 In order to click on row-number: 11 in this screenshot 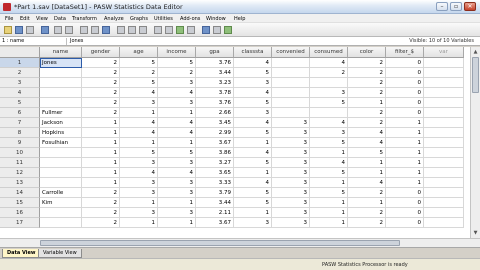, I will do `click(20, 163)`.